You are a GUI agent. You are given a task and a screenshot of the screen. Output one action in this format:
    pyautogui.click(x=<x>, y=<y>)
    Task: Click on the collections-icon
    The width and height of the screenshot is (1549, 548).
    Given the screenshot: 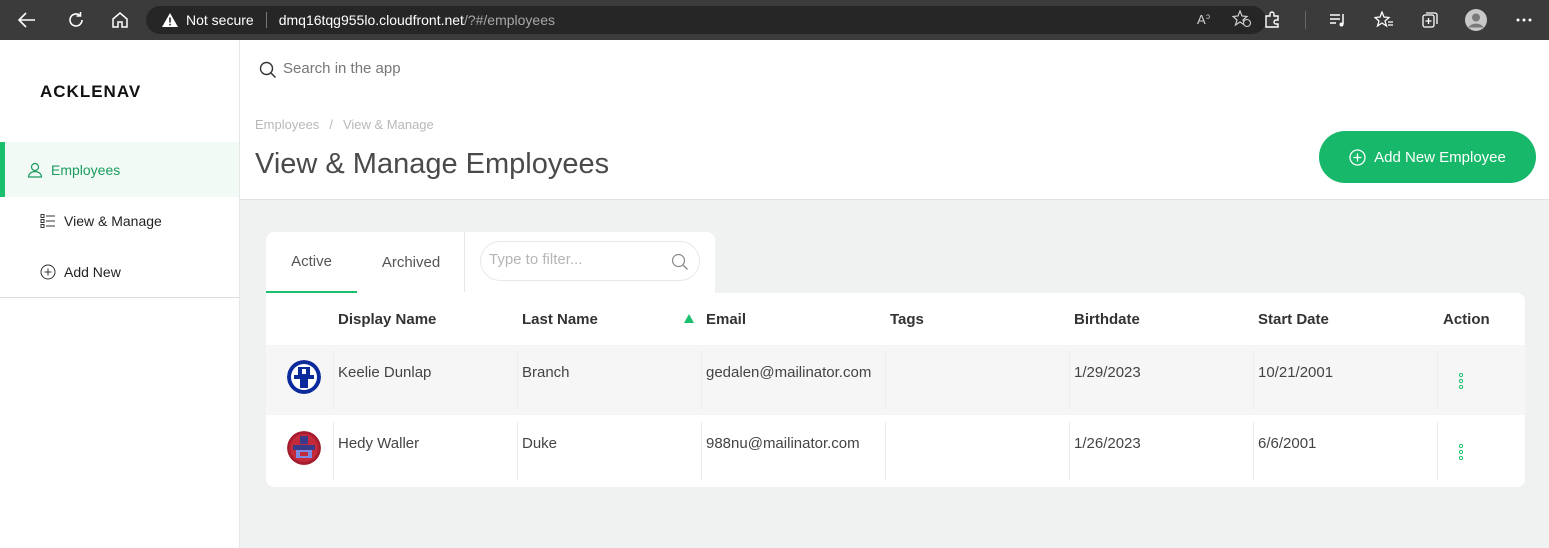 What is the action you would take?
    pyautogui.click(x=1430, y=20)
    